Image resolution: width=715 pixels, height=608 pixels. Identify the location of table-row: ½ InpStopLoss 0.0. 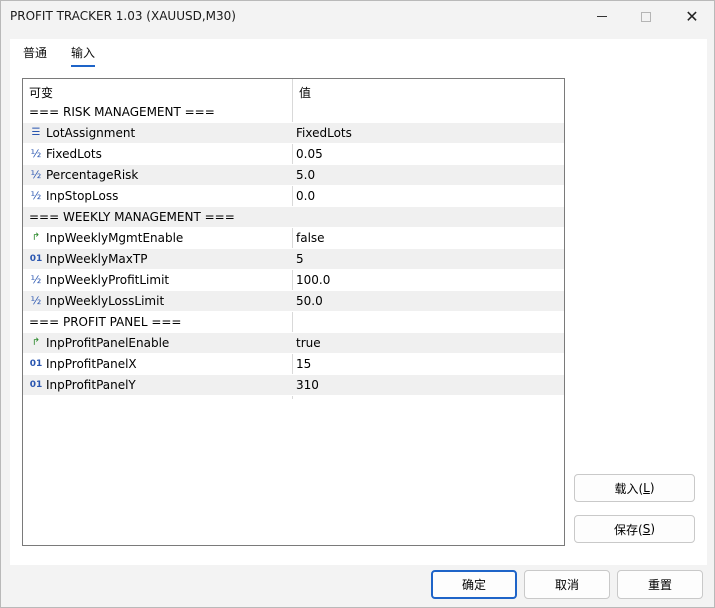
(293, 196).